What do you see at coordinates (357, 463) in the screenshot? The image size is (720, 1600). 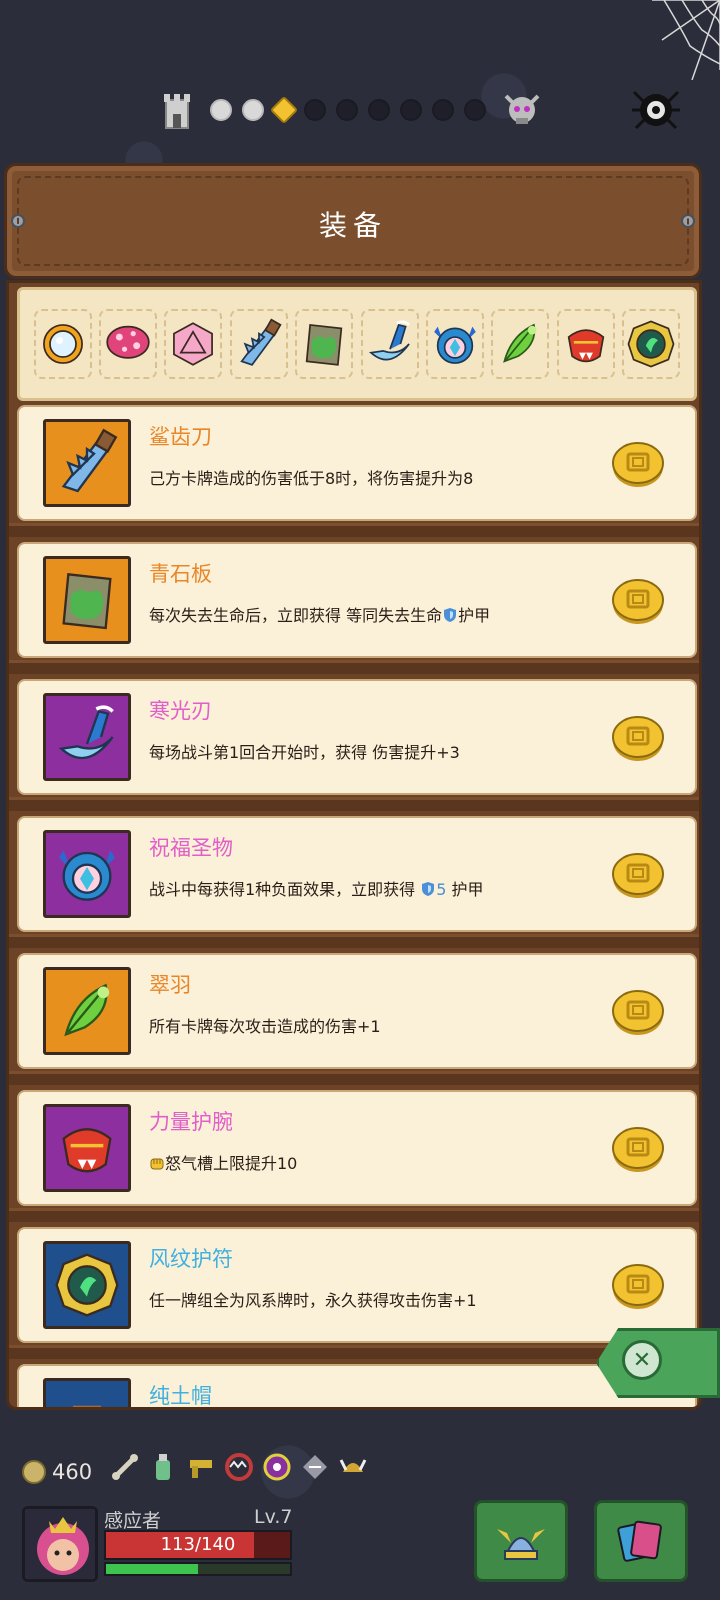 I see `equipment-card: 鲨齿刀 己方卡牌造成的伤害低于8时，将伤害提升为8` at bounding box center [357, 463].